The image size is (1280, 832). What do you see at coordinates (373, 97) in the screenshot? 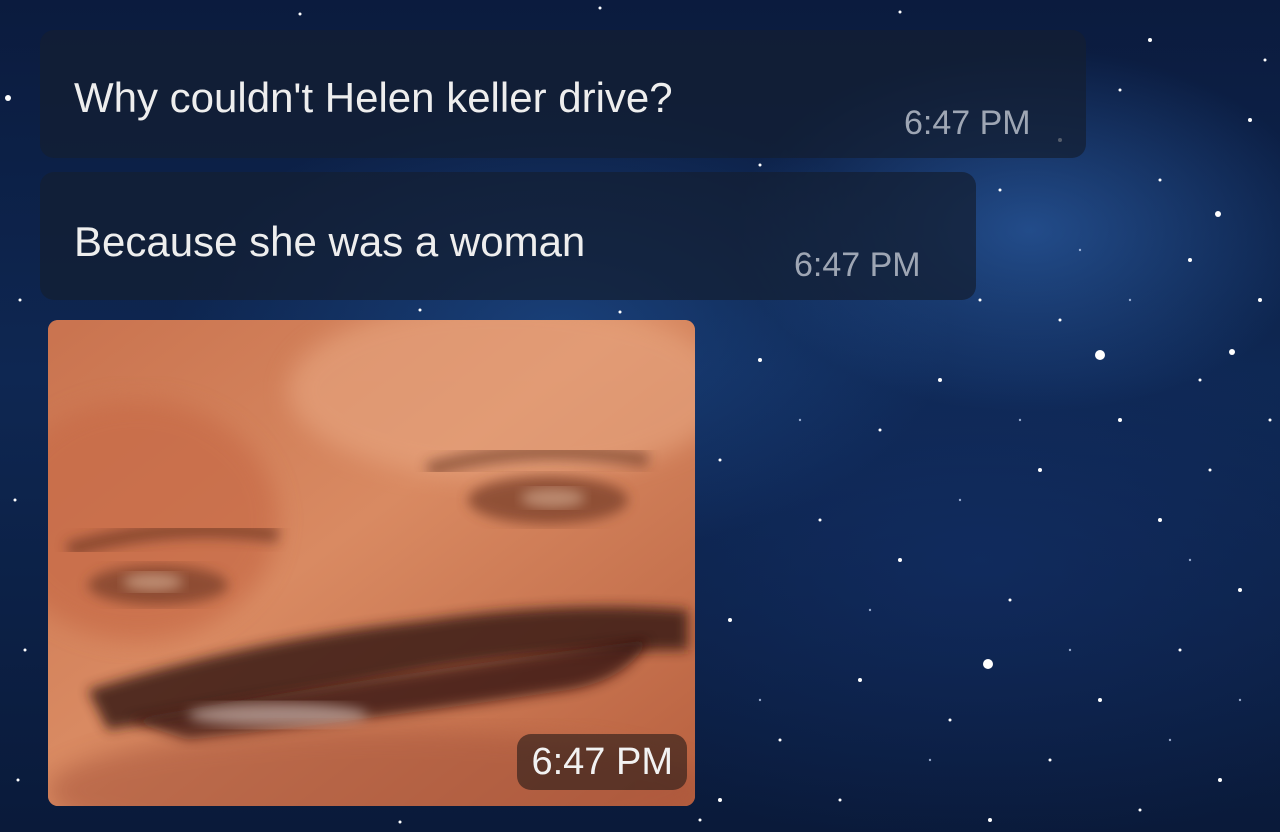
I see `message-text: Why couldn't Helen keller drive?` at bounding box center [373, 97].